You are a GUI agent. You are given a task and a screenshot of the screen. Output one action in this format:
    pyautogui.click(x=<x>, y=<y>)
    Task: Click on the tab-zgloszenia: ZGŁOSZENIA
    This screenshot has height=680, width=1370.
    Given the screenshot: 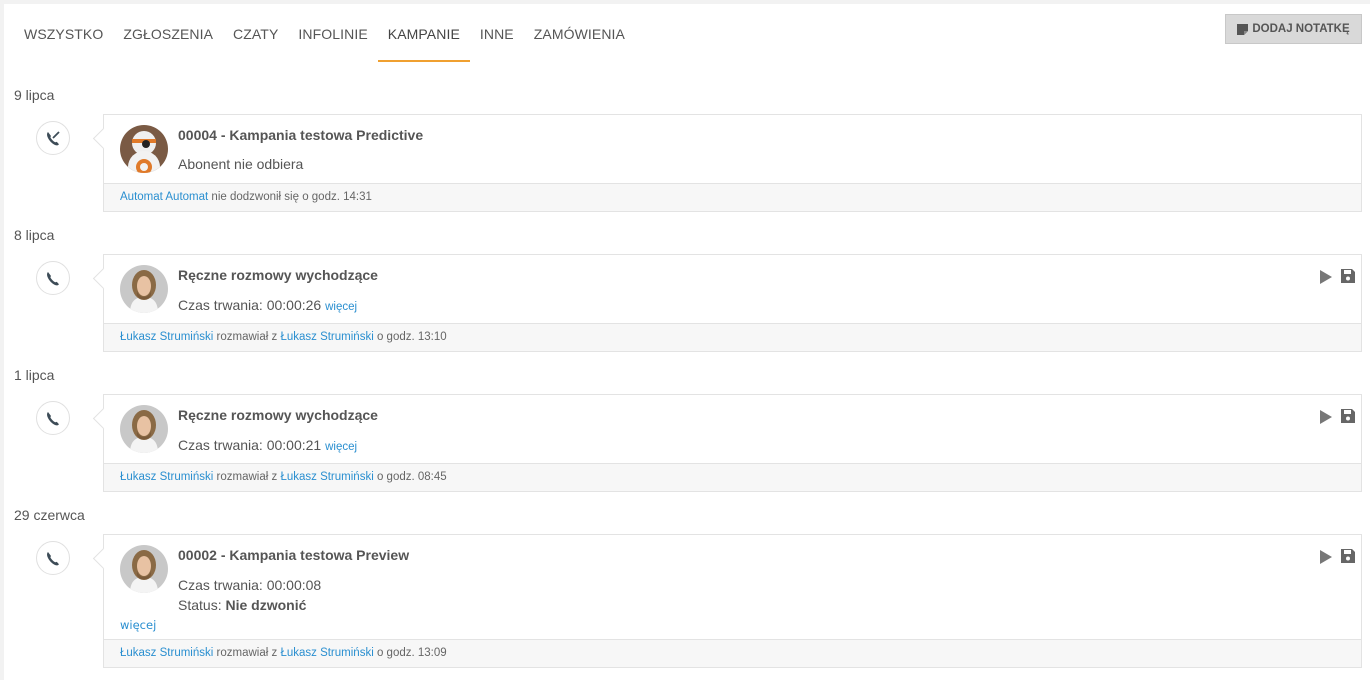 What is the action you would take?
    pyautogui.click(x=168, y=38)
    